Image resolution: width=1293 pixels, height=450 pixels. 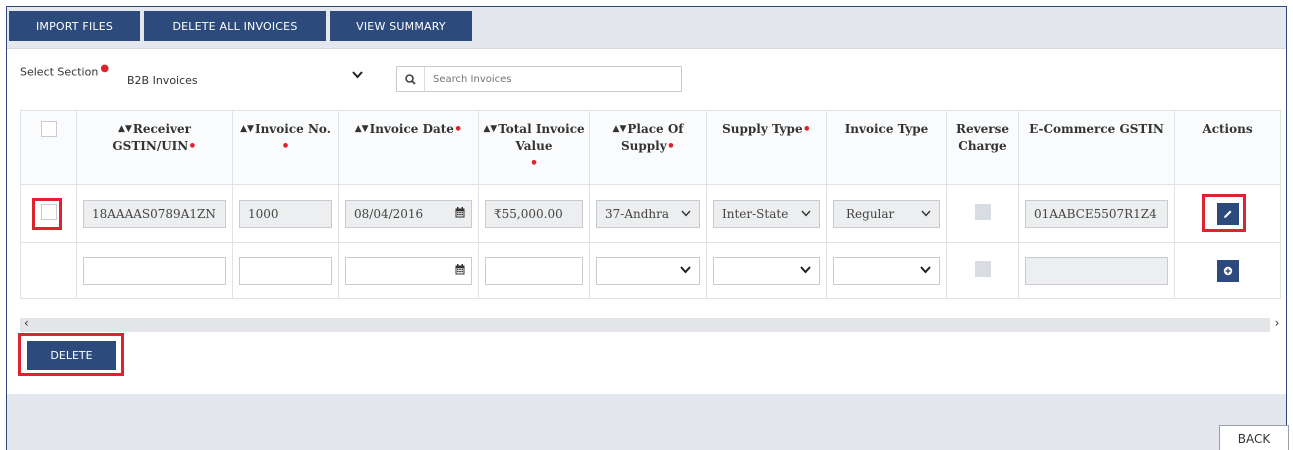 What do you see at coordinates (105, 68) in the screenshot?
I see `required-marker: ●` at bounding box center [105, 68].